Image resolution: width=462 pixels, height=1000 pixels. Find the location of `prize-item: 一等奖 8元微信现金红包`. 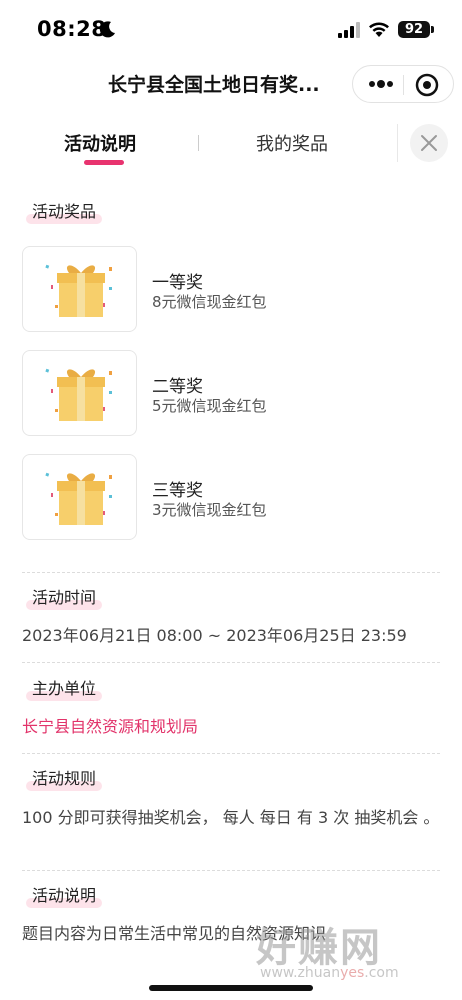

prize-item: 一等奖 8元微信现金红包 is located at coordinates (232, 289).